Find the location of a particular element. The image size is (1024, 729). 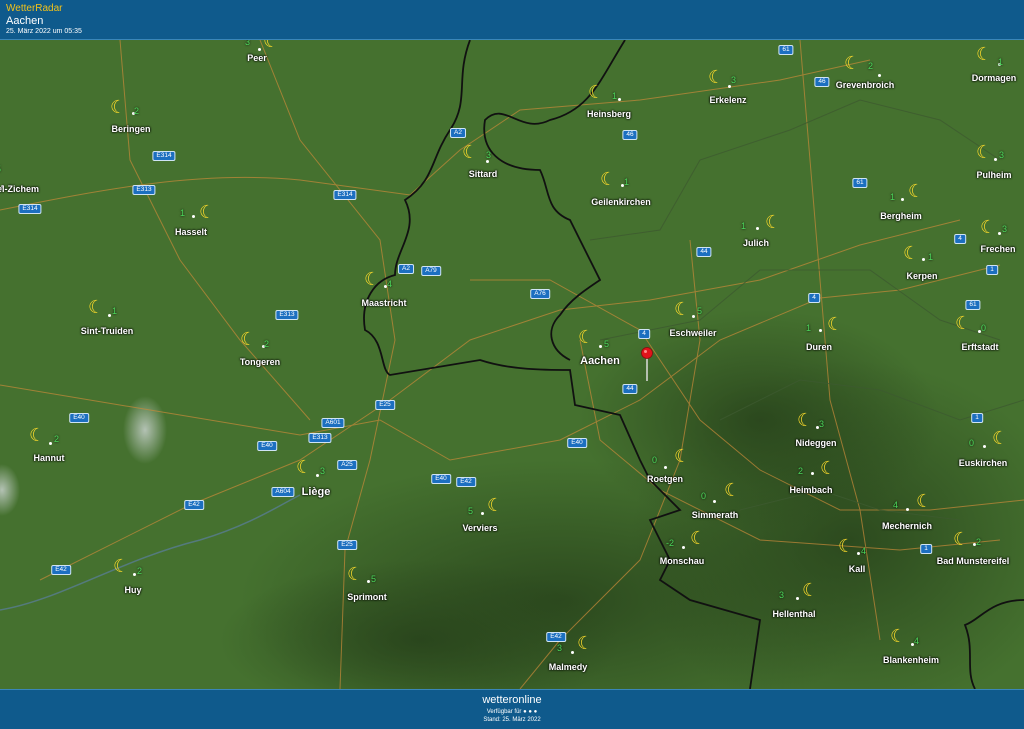

city-label: Hellenthal is located at coordinates (793, 614).